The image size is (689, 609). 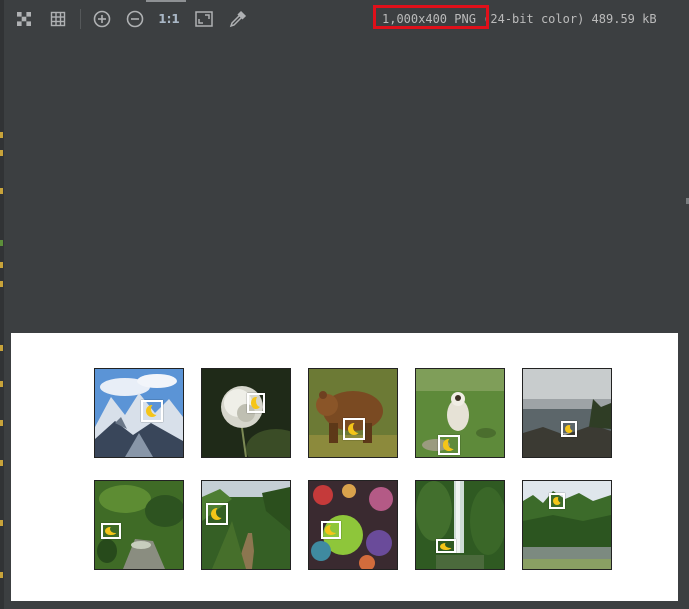 What do you see at coordinates (246, 413) in the screenshot?
I see `thumbnail-dandelion` at bounding box center [246, 413].